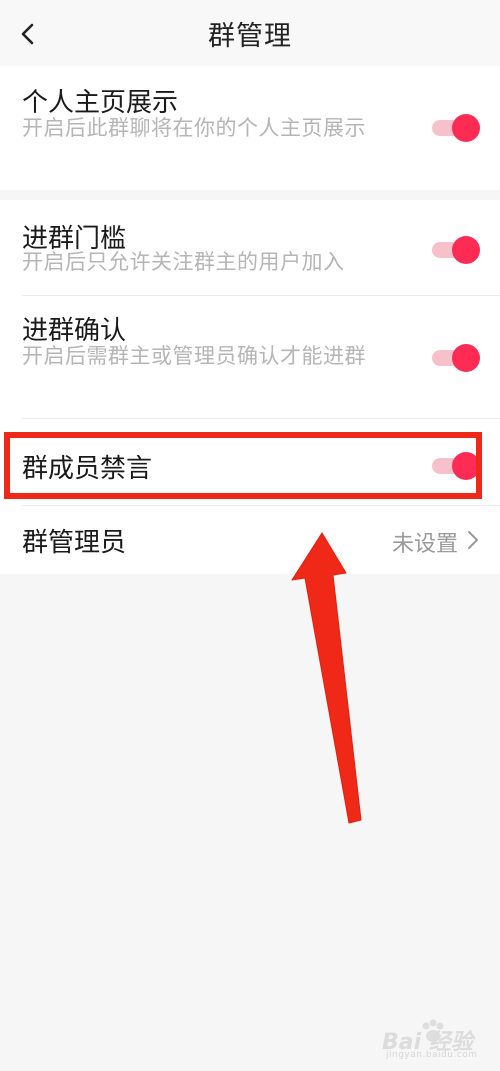  I want to click on join-threshold-toggle, so click(456, 250).